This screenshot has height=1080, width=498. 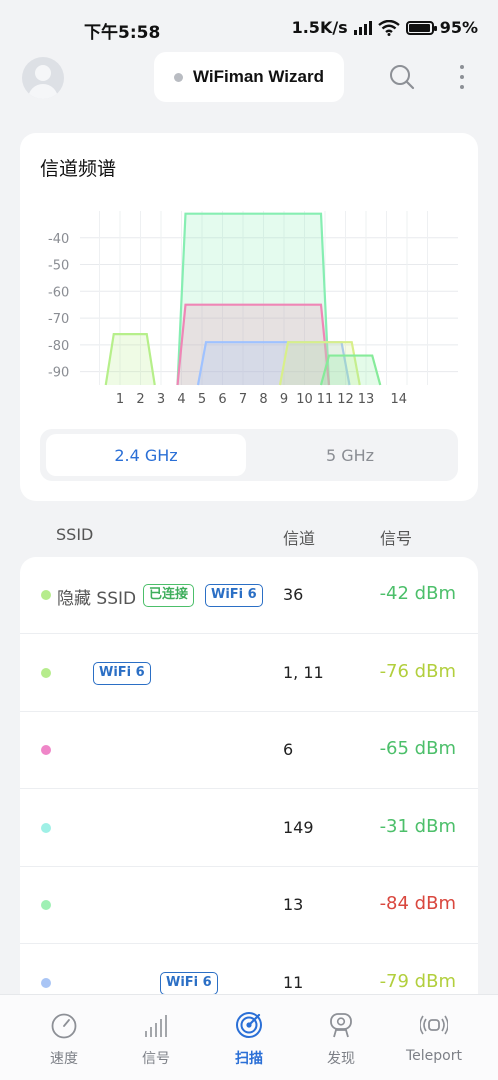 What do you see at coordinates (249, 455) in the screenshot?
I see `band-selector: 2.4 GHz 5 GHz` at bounding box center [249, 455].